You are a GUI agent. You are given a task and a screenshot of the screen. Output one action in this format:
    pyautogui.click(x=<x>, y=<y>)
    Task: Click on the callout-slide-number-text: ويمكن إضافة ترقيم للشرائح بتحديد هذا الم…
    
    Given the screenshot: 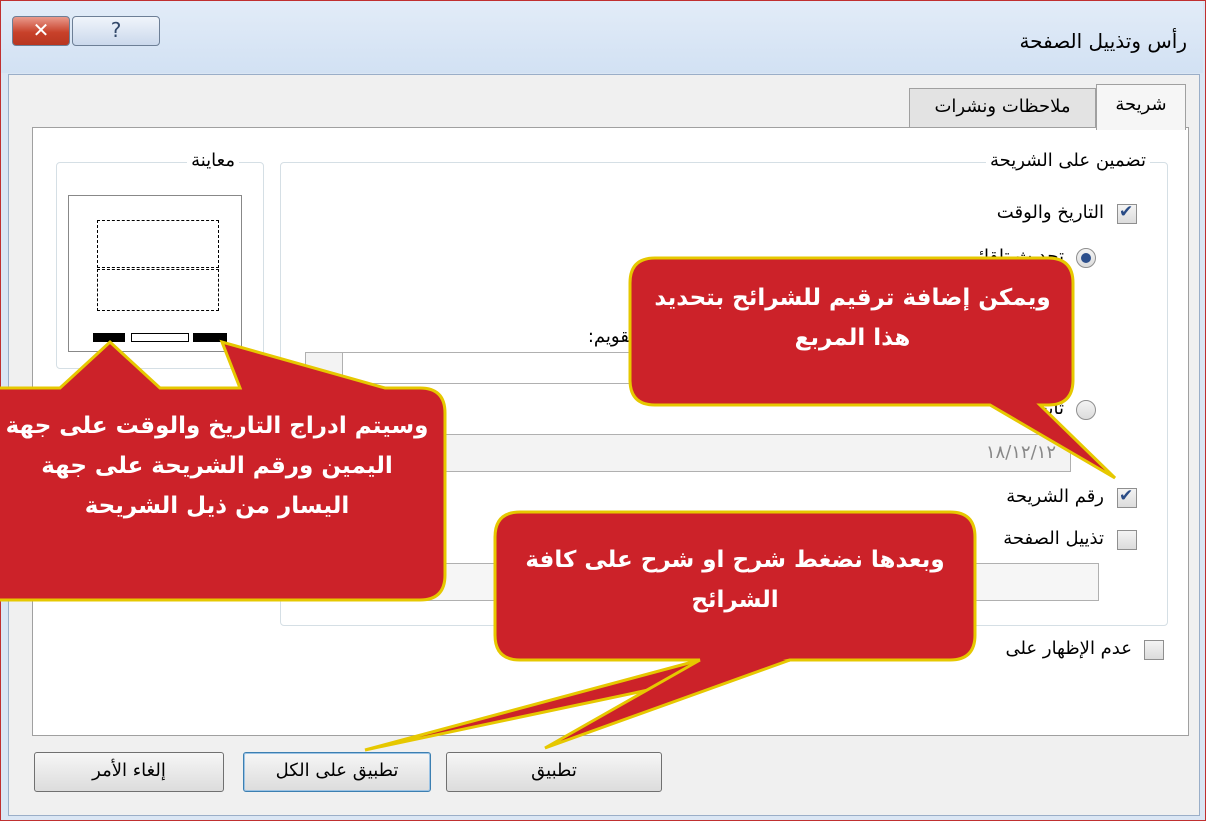 What is the action you would take?
    pyautogui.click(x=852, y=318)
    